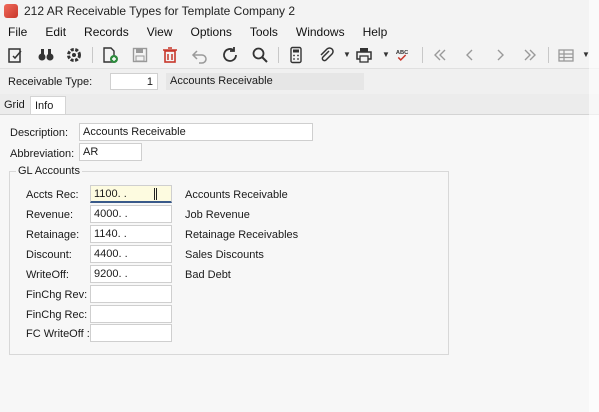 The width and height of the screenshot is (599, 412). I want to click on last-record-icon, so click(530, 55).